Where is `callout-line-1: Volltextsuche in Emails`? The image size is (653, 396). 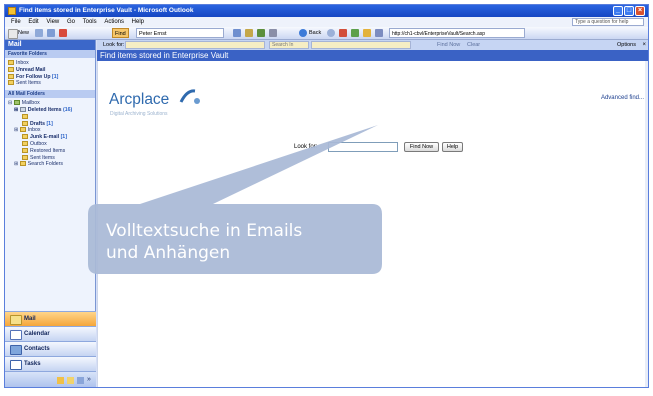 callout-line-1: Volltextsuche in Emails is located at coordinates (204, 231).